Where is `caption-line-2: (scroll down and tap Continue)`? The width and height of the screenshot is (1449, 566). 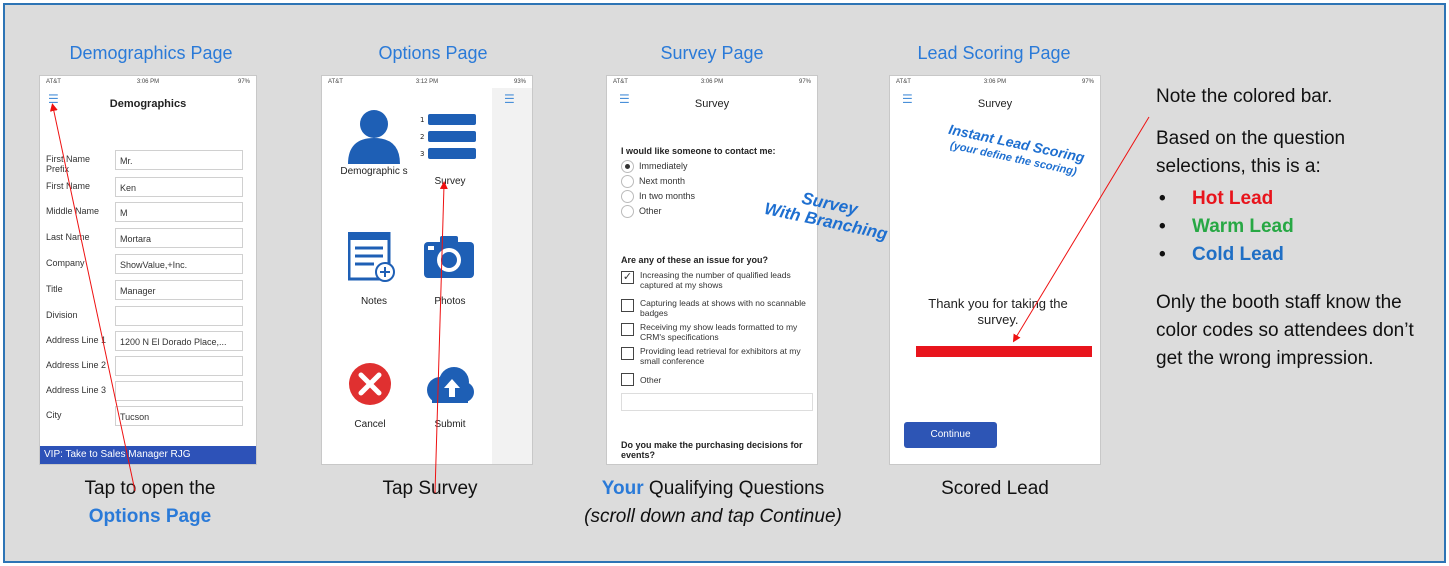
caption-line-2: (scroll down and tap Continue) is located at coordinates (713, 516).